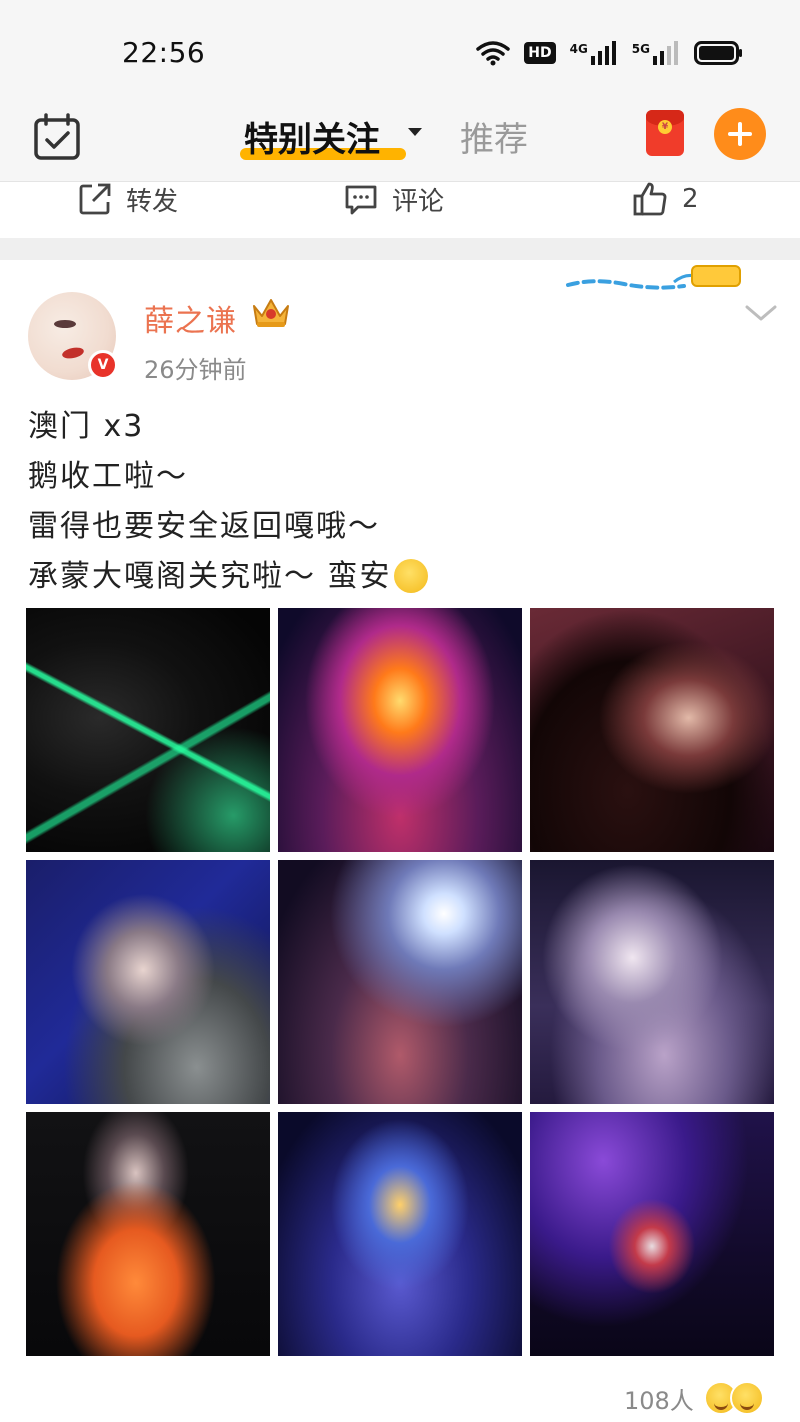 This screenshot has width=800, height=1422. What do you see at coordinates (195, 370) in the screenshot?
I see `post-timestamp: 26分钟前` at bounding box center [195, 370].